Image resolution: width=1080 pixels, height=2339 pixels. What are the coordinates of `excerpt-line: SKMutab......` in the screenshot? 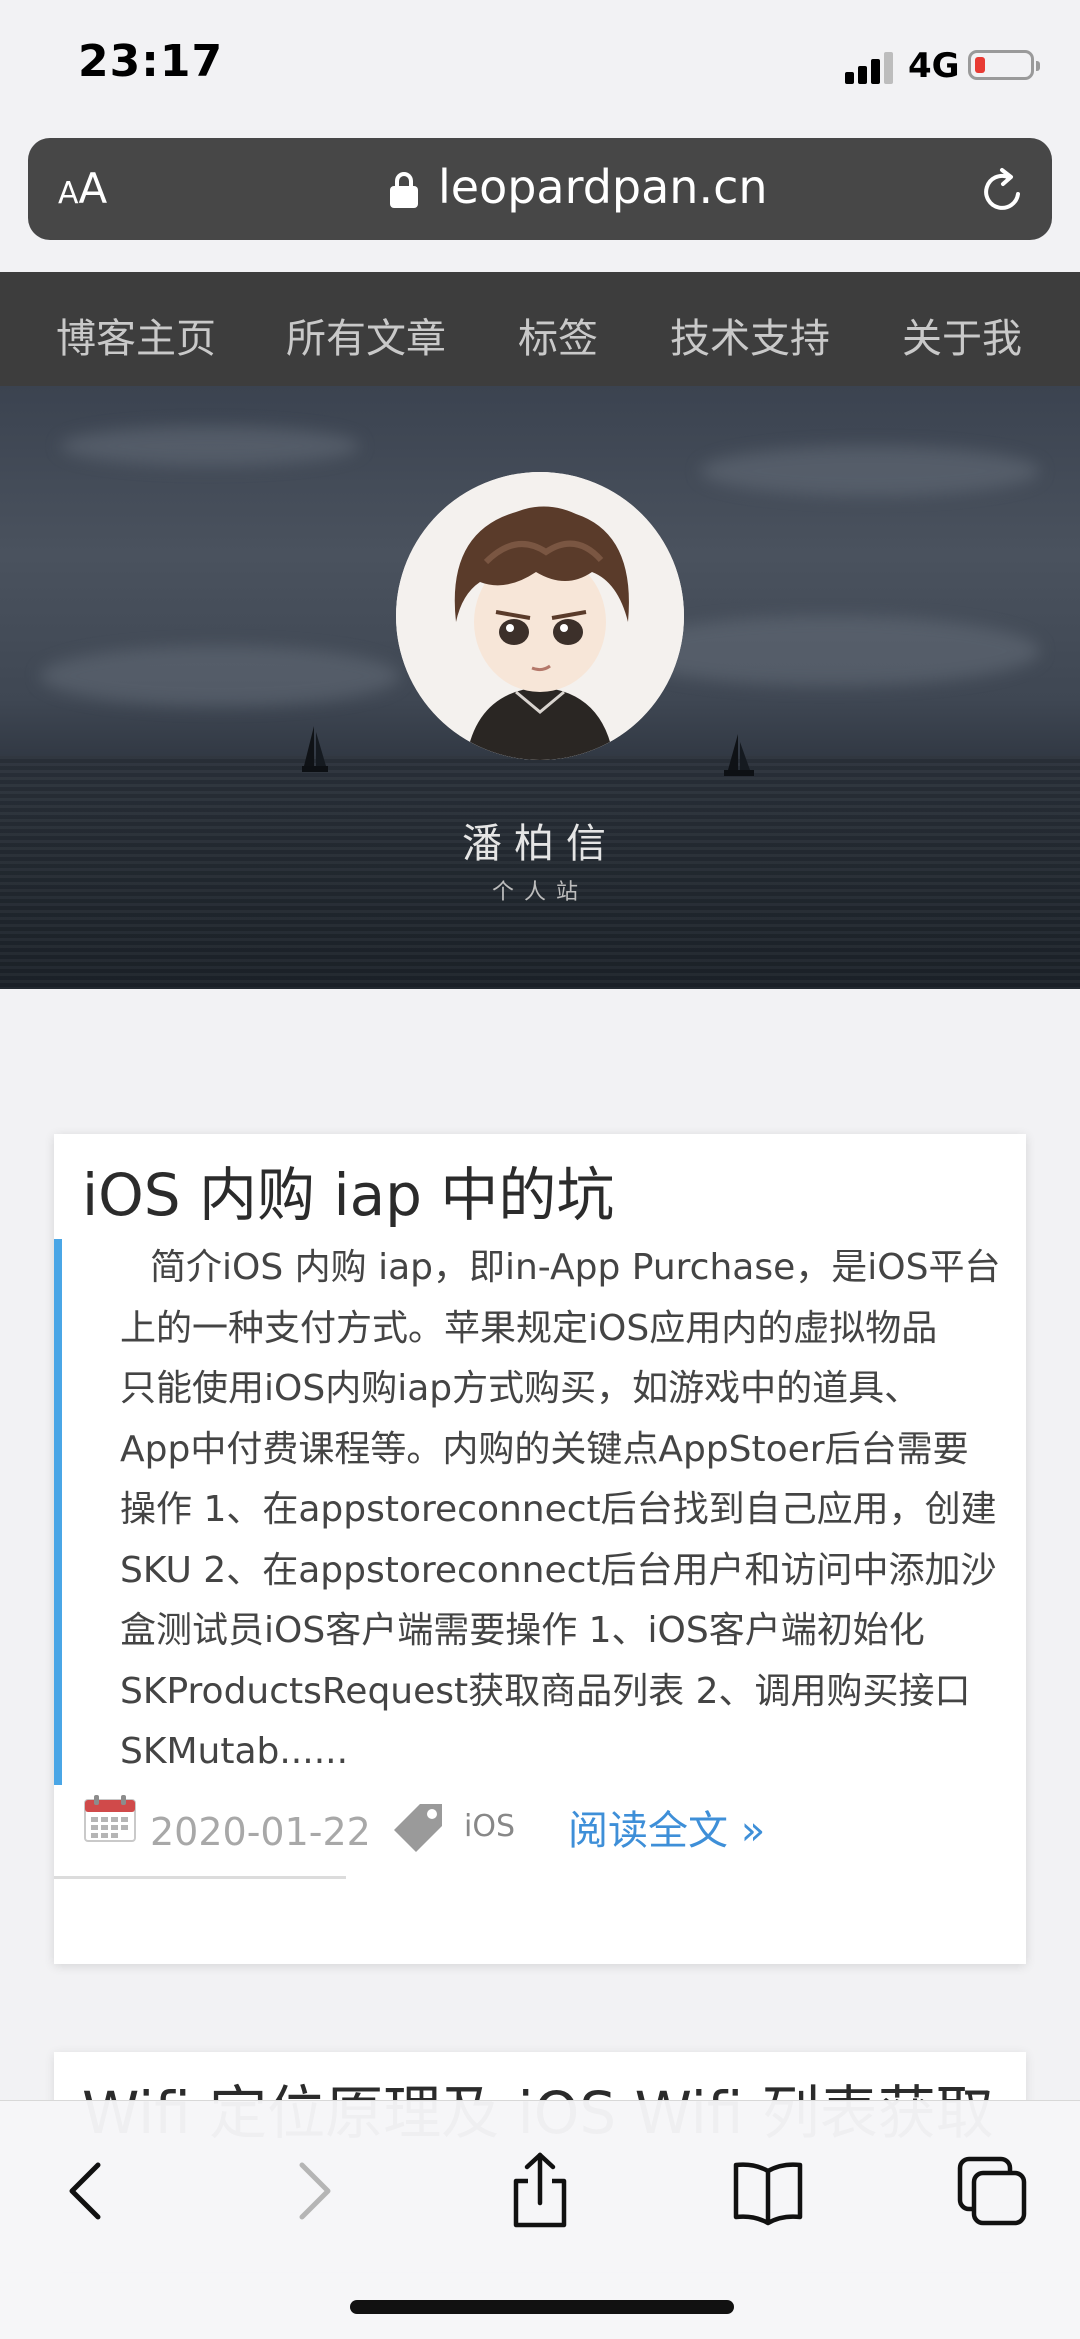 It's located at (234, 1751).